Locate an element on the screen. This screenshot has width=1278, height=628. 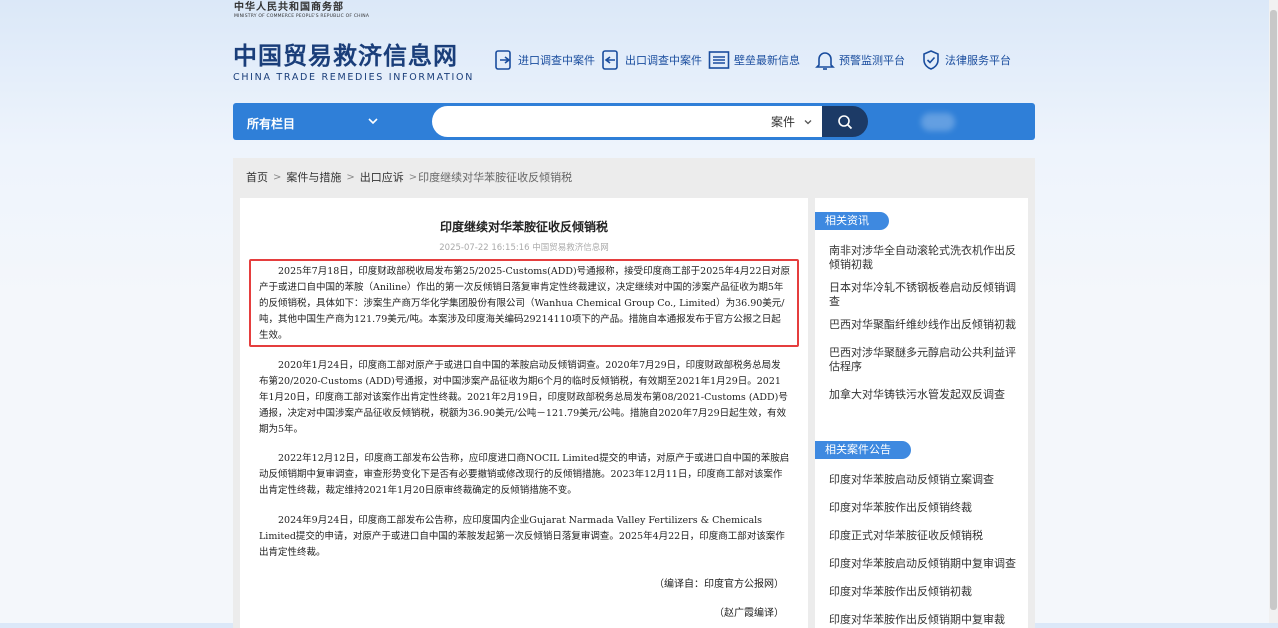
nav-legal-platform: 法律服务平台 is located at coordinates (966, 60).